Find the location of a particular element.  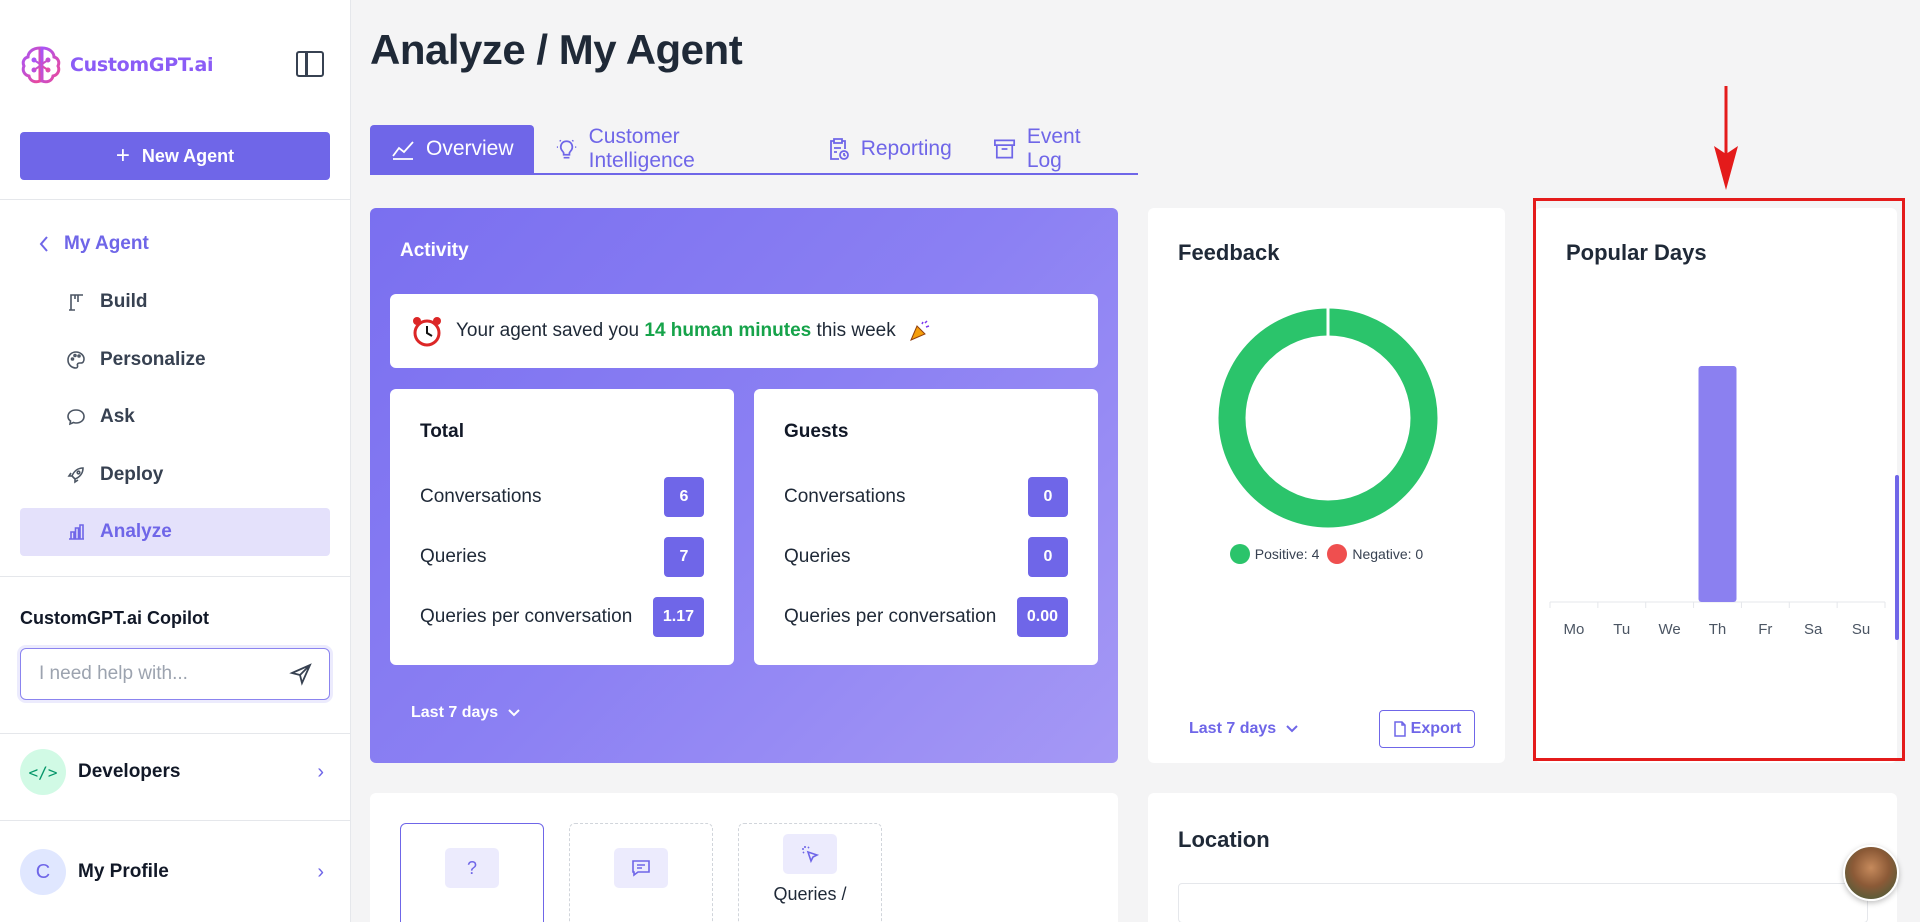

location-title: Location is located at coordinates (1224, 839).